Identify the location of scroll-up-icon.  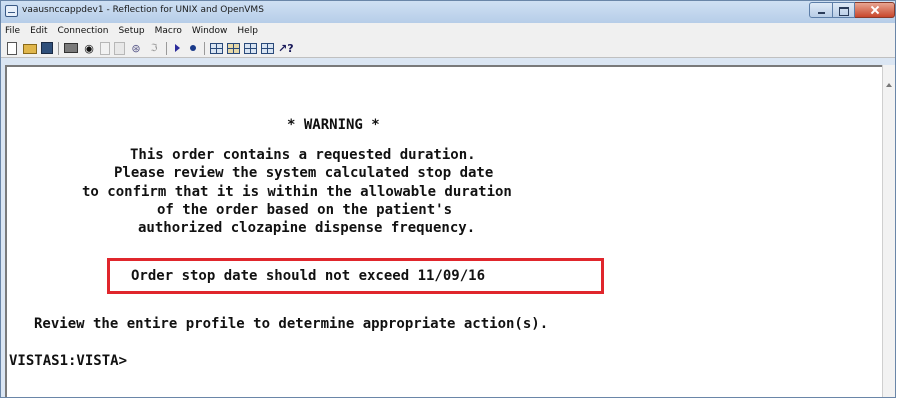
(889, 85).